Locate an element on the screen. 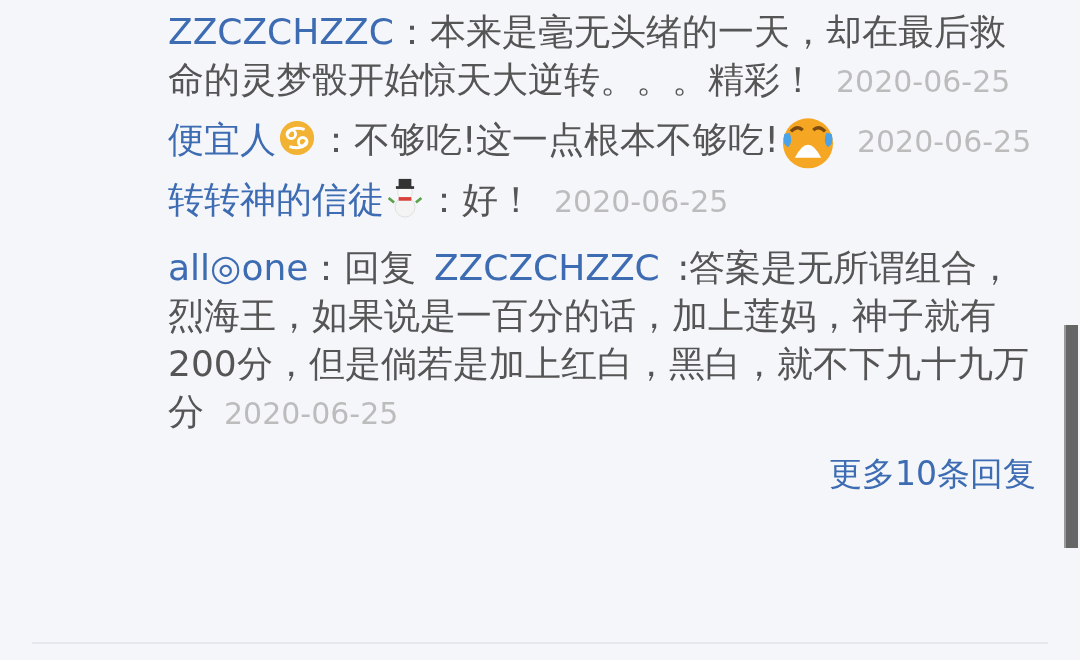 The height and width of the screenshot is (660, 1080). username-link: all◎one is located at coordinates (238, 267).